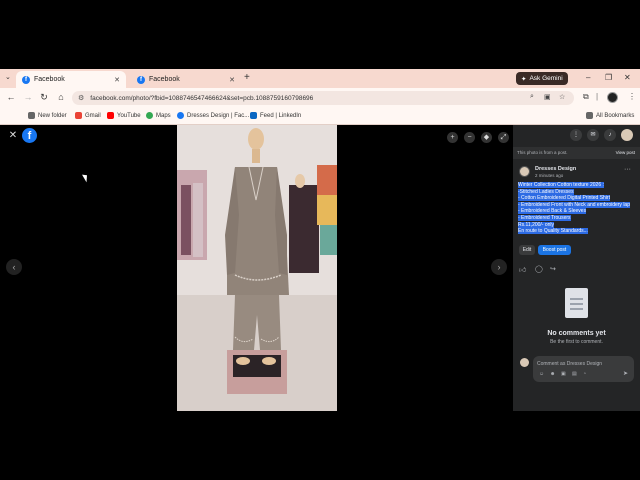  Describe the element at coordinates (627, 77) in the screenshot. I see `close-window-button: ✕` at that location.